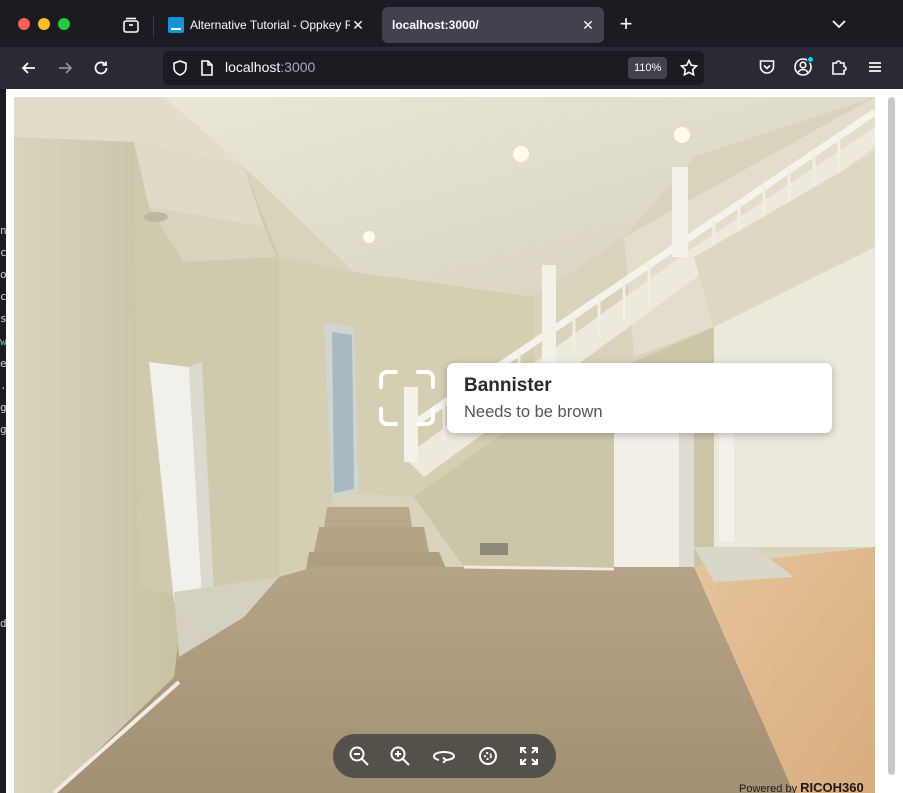 The height and width of the screenshot is (793, 903). Describe the element at coordinates (433, 68) in the screenshot. I see `url-bar: localhost:3000 110%` at that location.